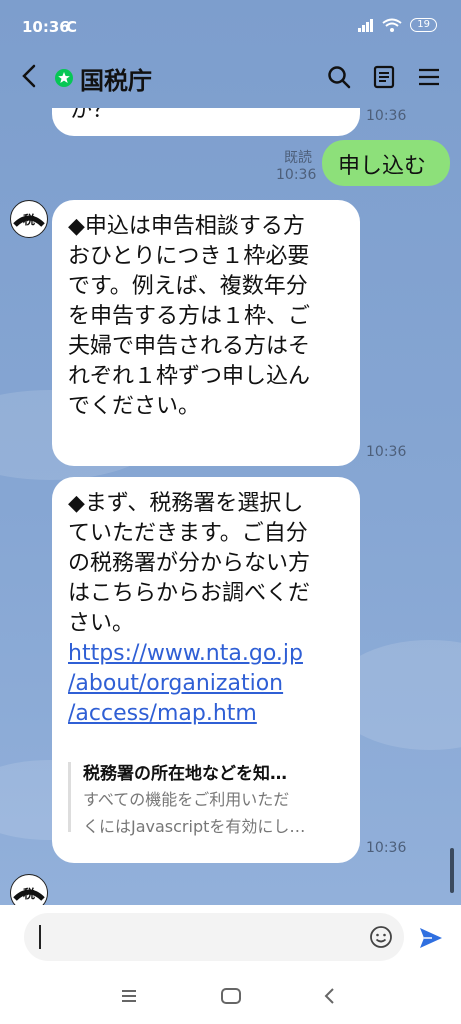 The width and height of the screenshot is (461, 1024). Describe the element at coordinates (384, 77) in the screenshot. I see `notes-icon` at that location.